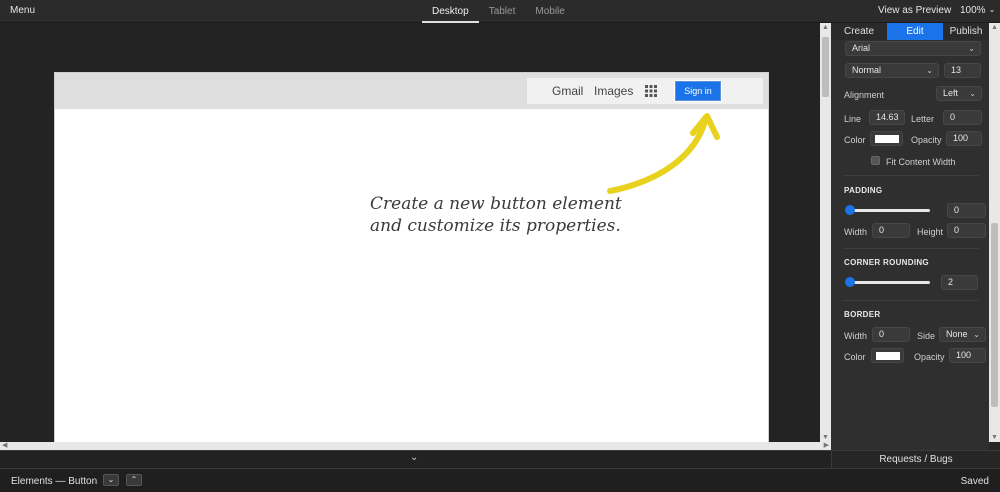 Image resolution: width=1000 pixels, height=492 pixels. Describe the element at coordinates (855, 140) in the screenshot. I see `color-label: Color` at that location.